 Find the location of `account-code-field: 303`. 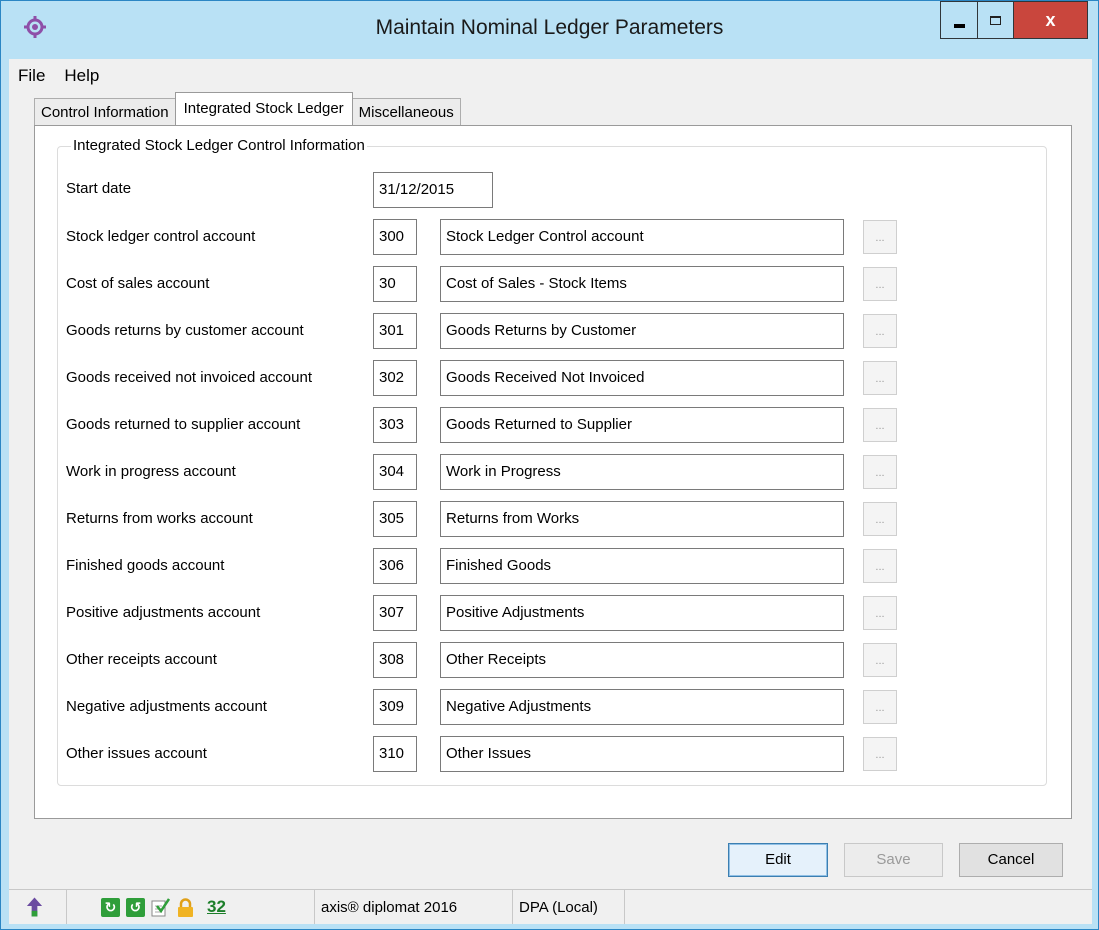

account-code-field: 303 is located at coordinates (395, 425).